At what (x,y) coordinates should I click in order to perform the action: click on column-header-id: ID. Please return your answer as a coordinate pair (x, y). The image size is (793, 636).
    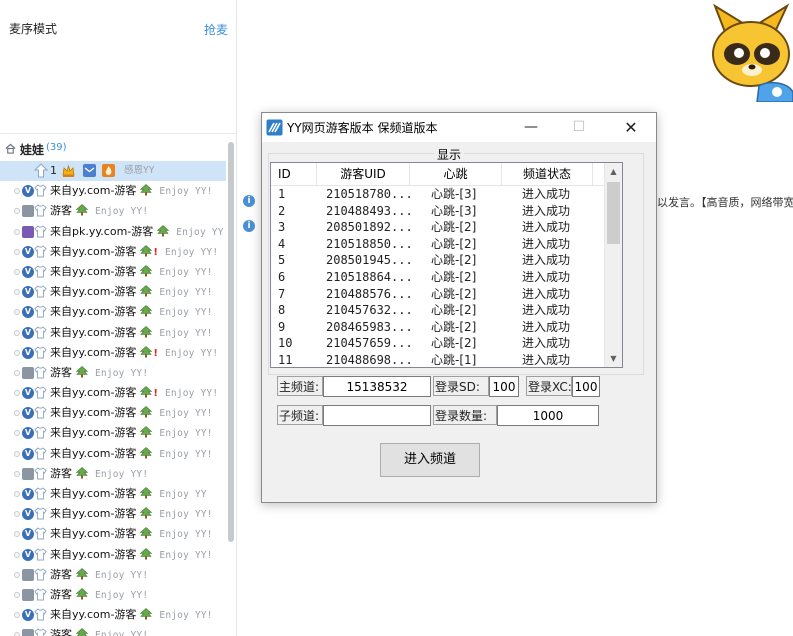
    Looking at the image, I should click on (294, 174).